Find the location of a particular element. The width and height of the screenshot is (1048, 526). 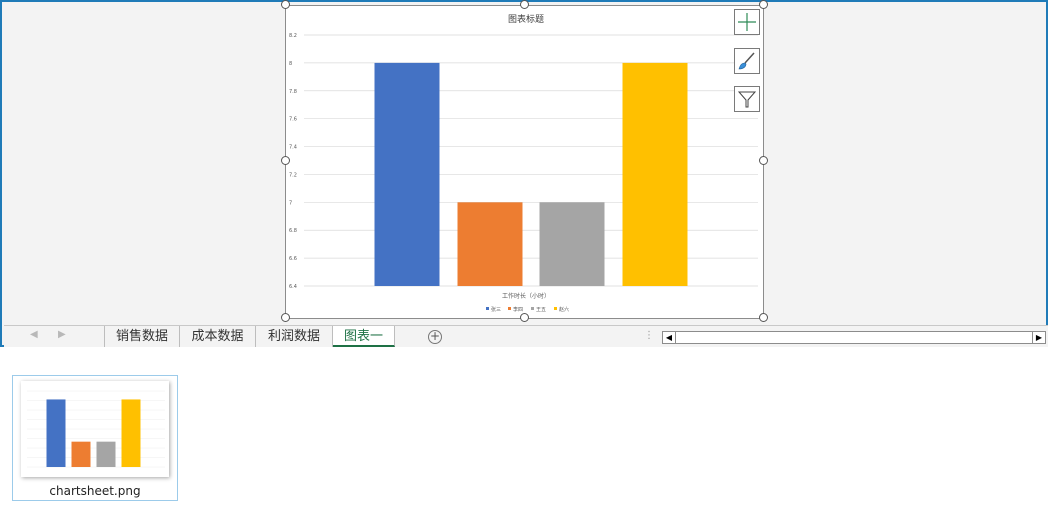

sheet-tab-bar: ◀ ▶ 销售数据 成本数据 利润数据 图表一 + ⋮ ◀ ▶ is located at coordinates (526, 336).